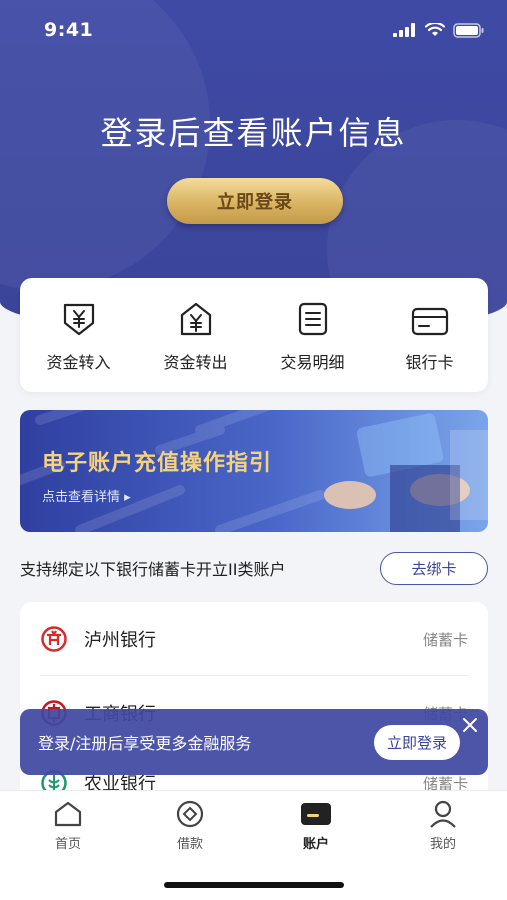  I want to click on close-icon, so click(470, 725).